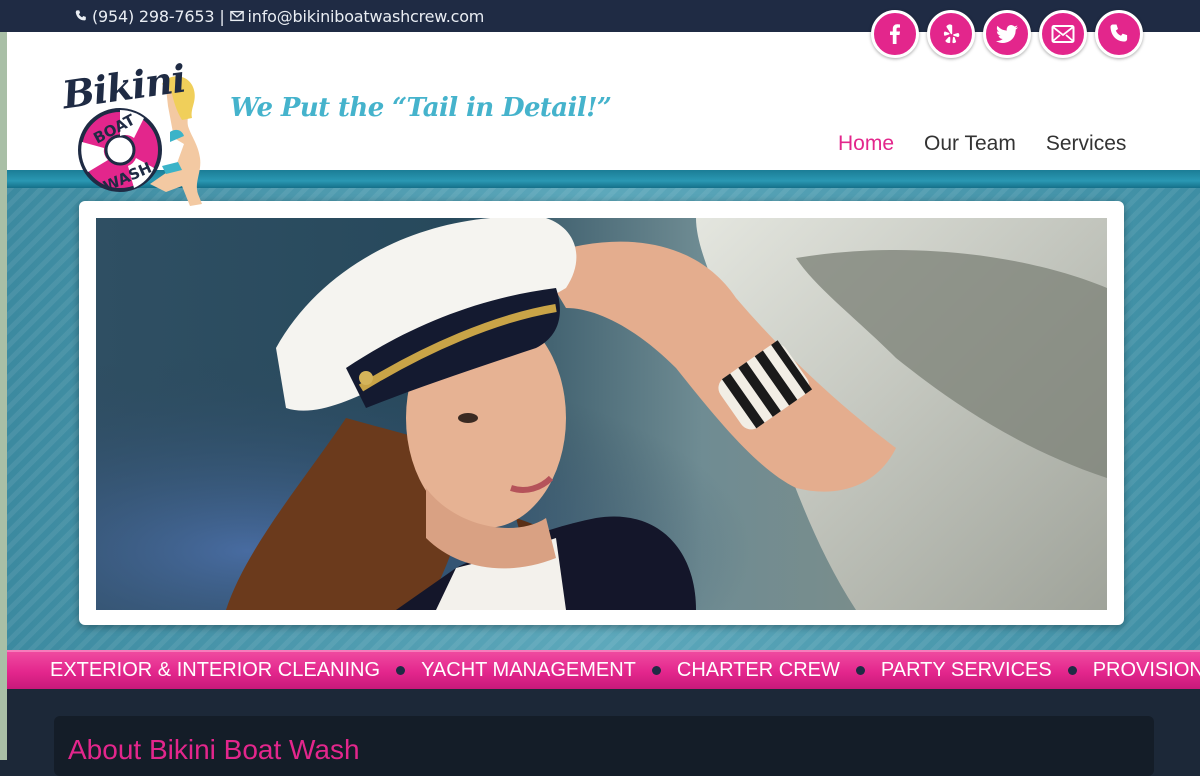  What do you see at coordinates (215, 670) in the screenshot?
I see `service-exterior-interior-cleaning: EXTERIOR & INTERIOR CLEANING` at bounding box center [215, 670].